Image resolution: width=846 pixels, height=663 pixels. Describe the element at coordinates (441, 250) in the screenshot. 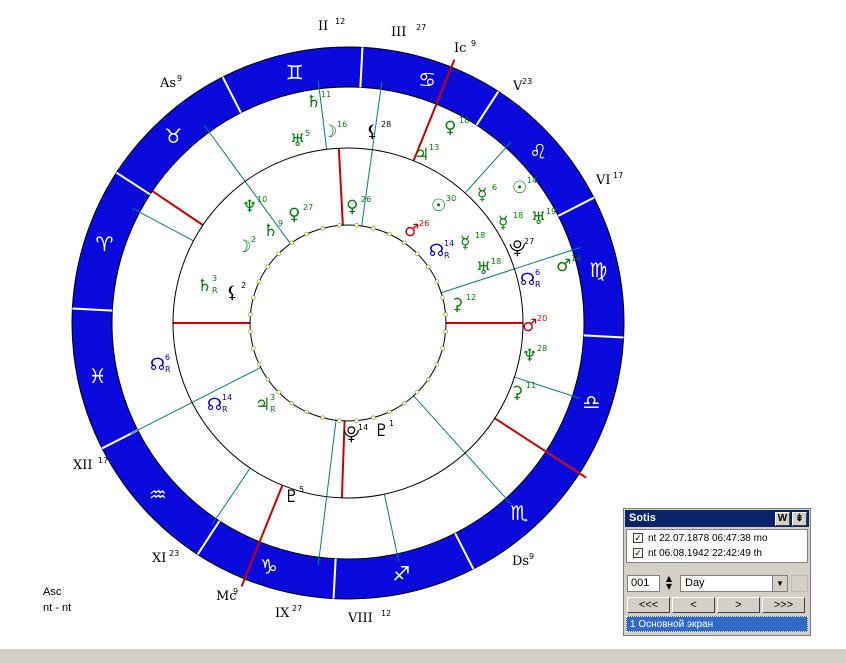

I see `planet-icon: ☊ 14 R` at that location.